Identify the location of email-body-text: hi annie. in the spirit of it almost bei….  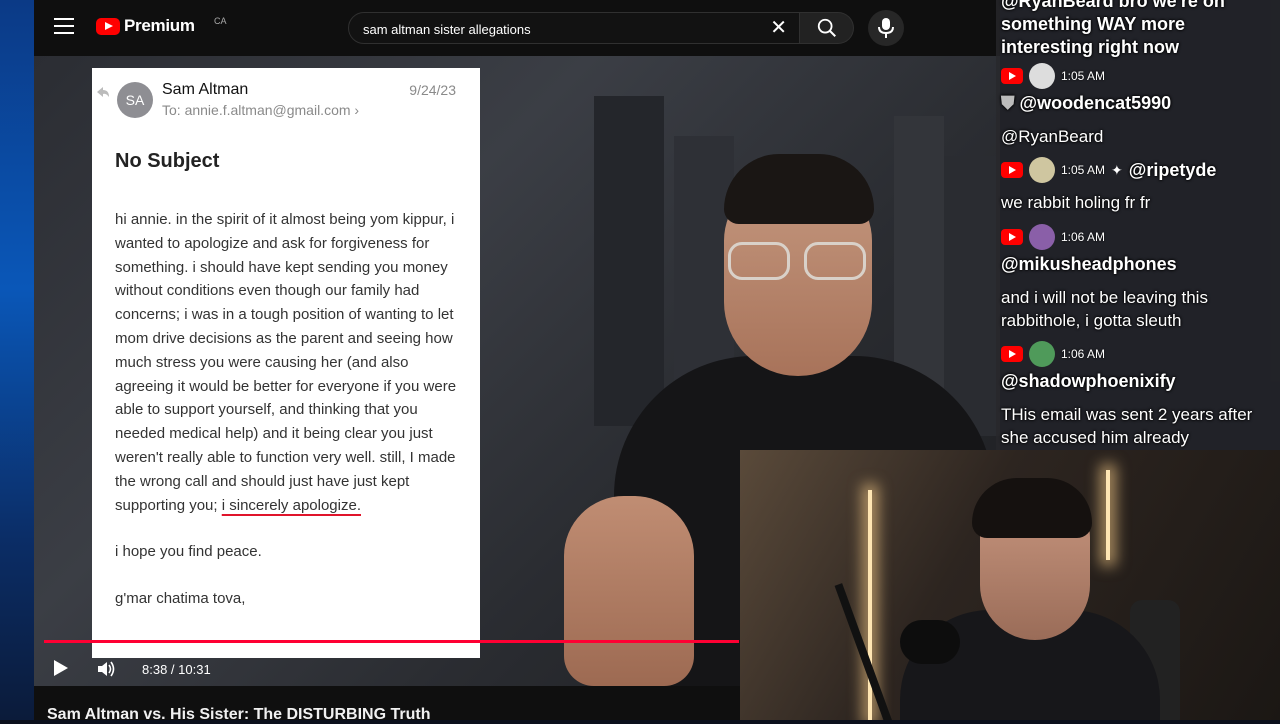
(290, 362).